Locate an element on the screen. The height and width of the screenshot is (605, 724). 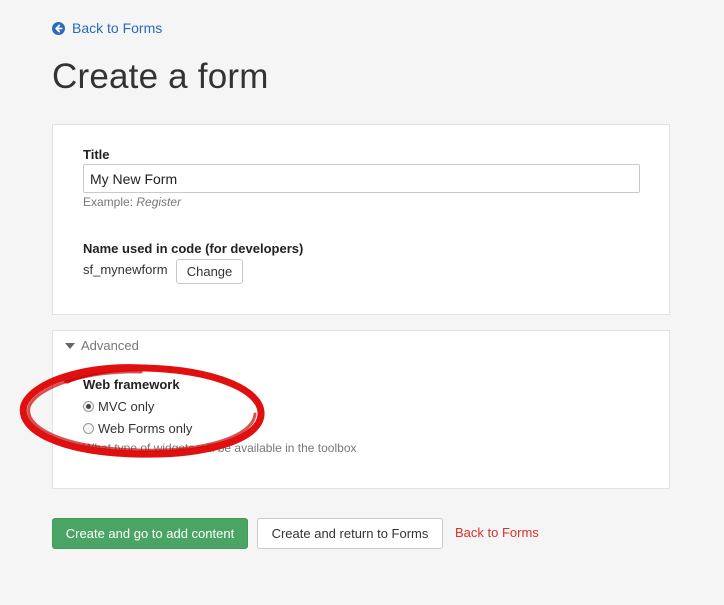
web-framework-label: Web framework is located at coordinates (131, 384).